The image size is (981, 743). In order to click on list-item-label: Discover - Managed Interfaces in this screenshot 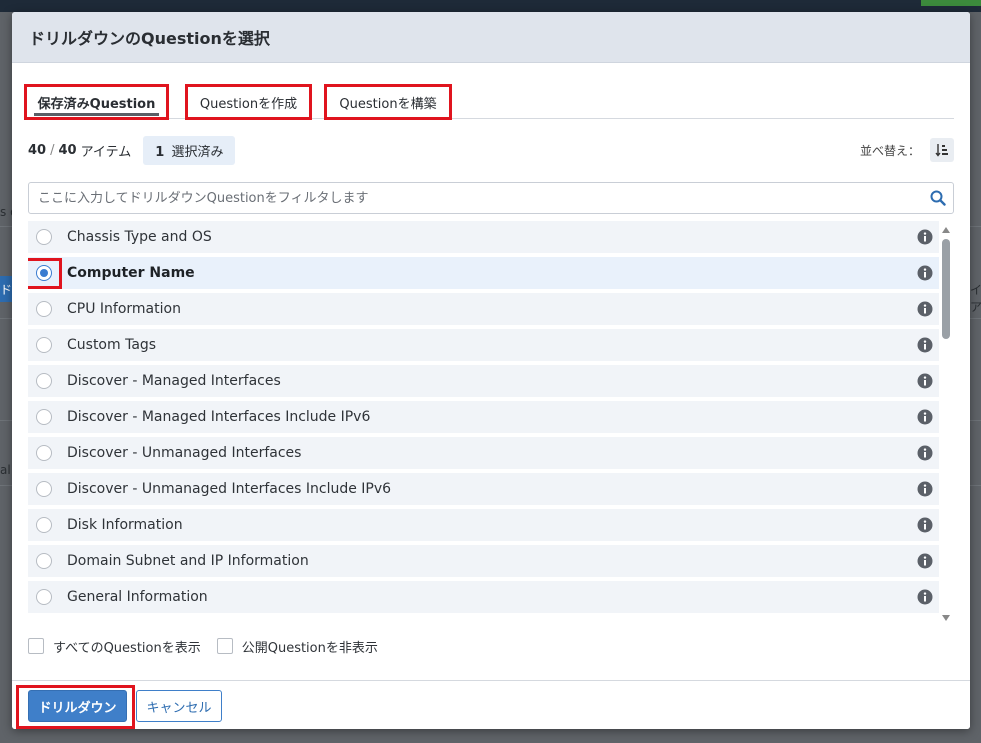, I will do `click(174, 381)`.